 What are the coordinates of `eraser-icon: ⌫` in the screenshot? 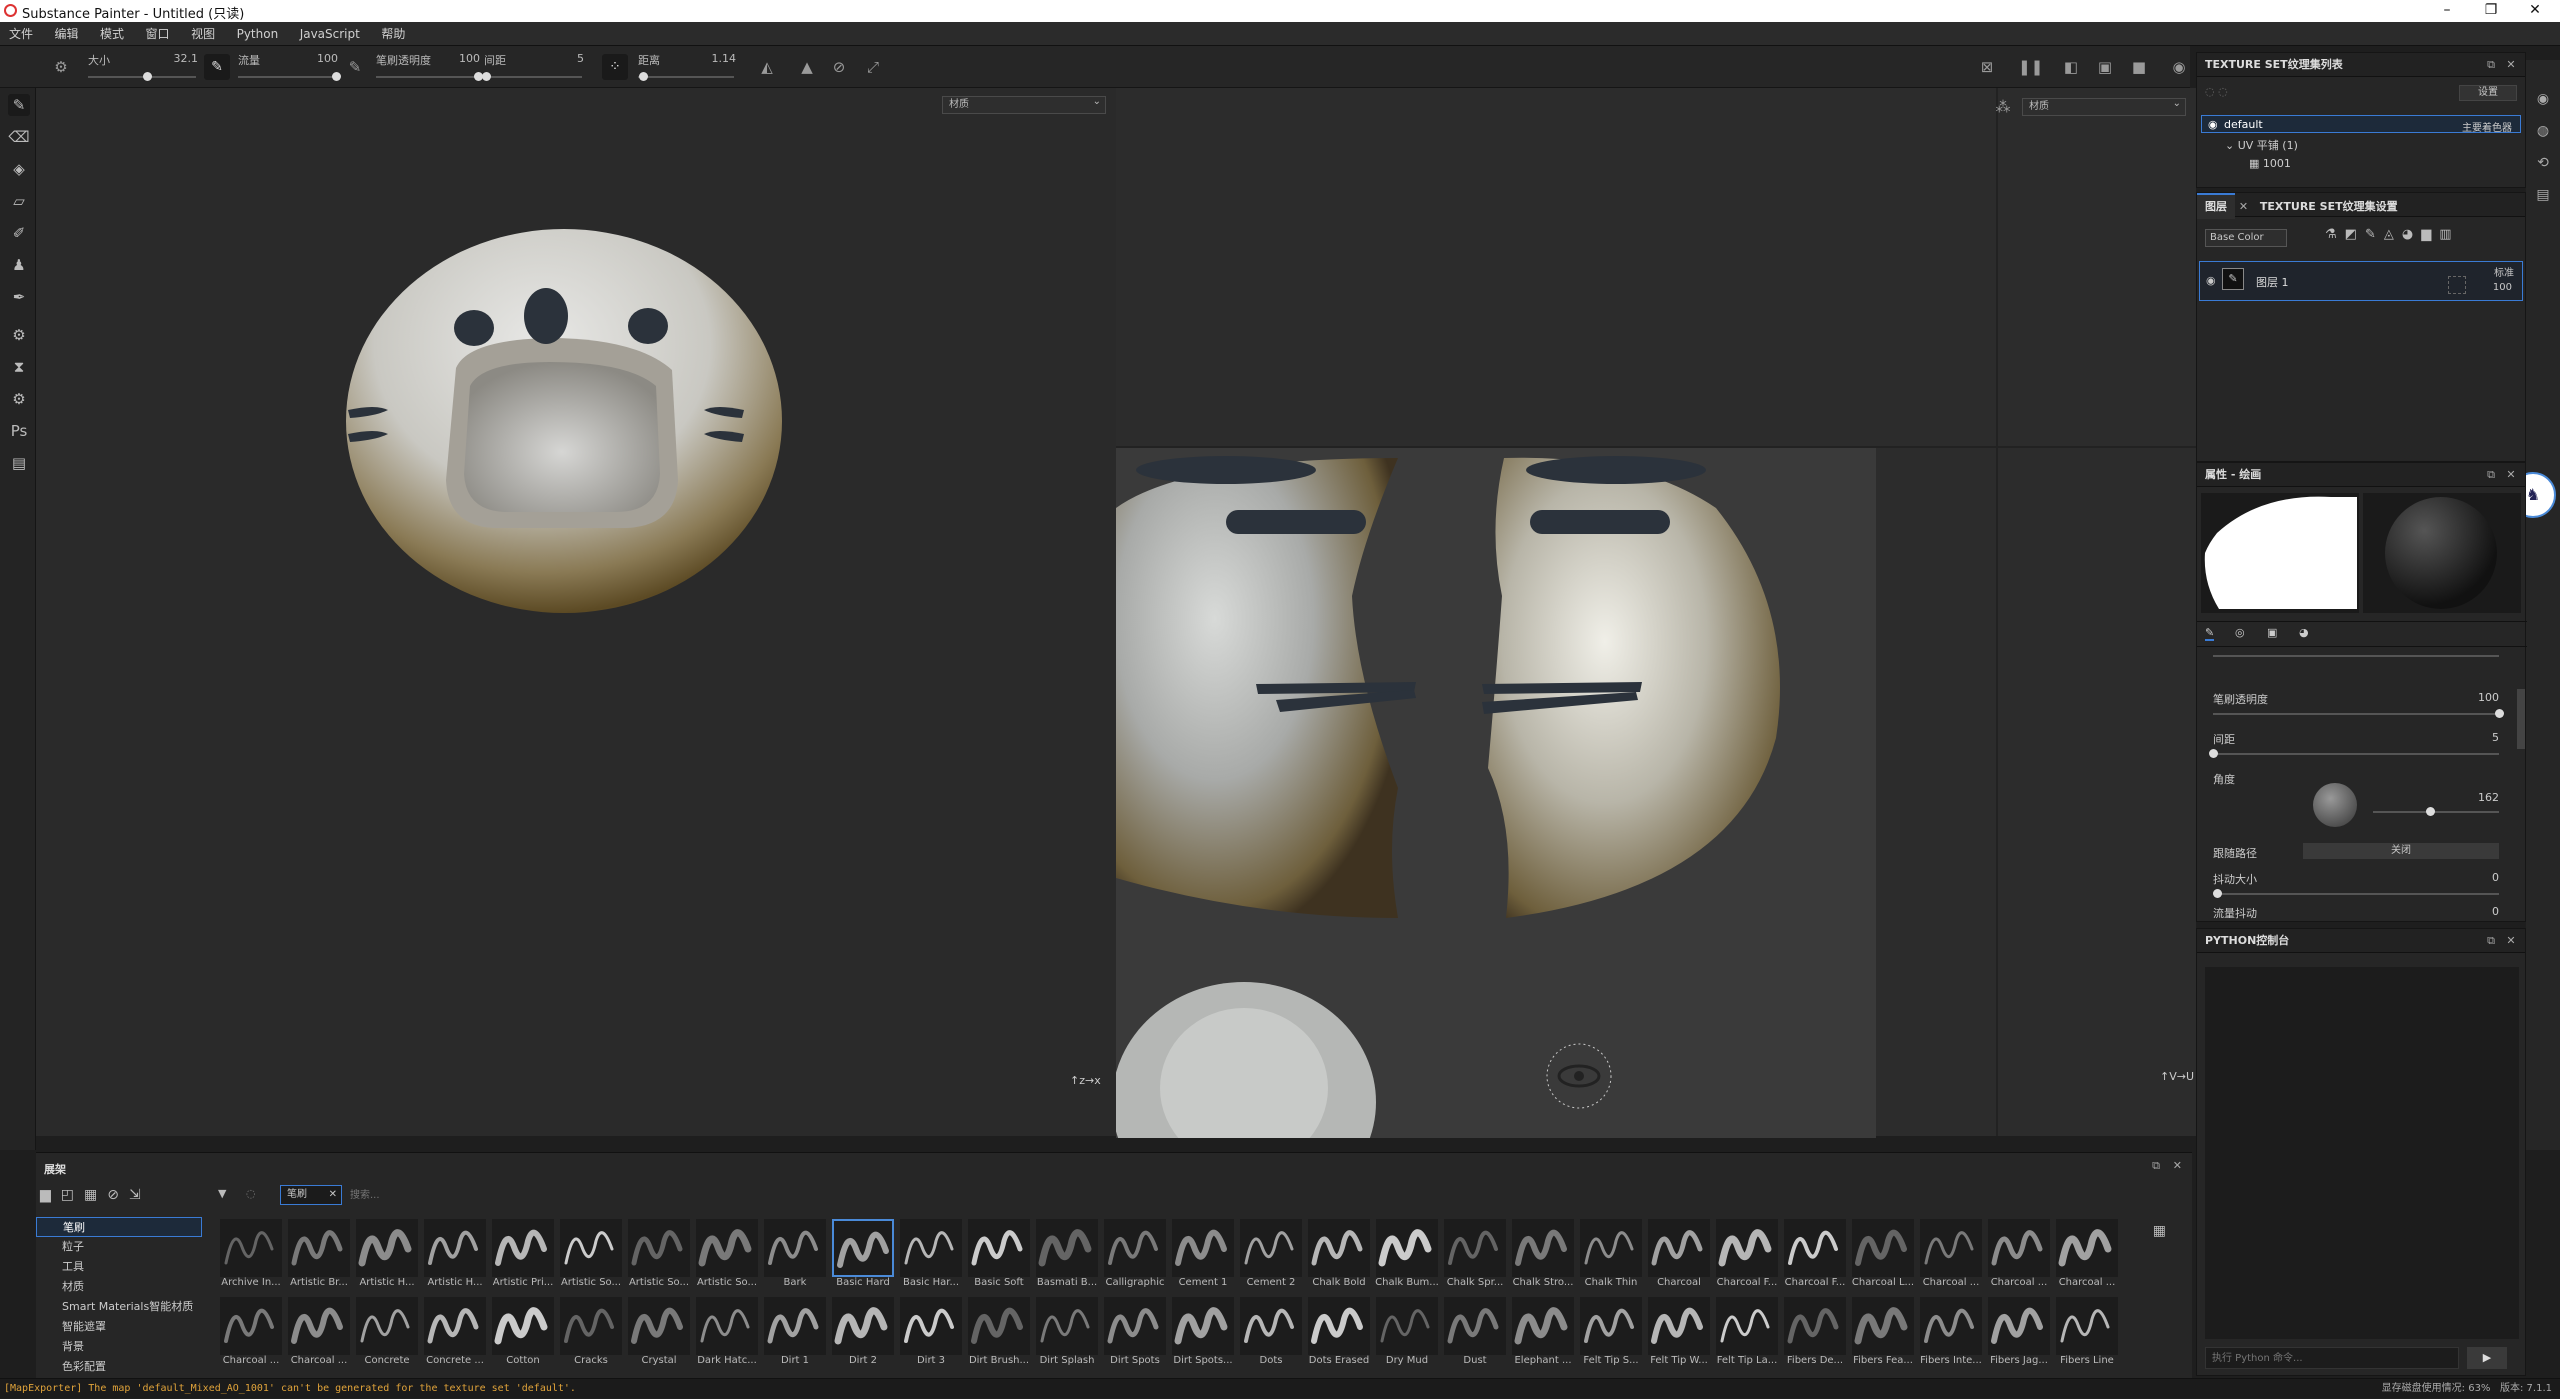 It's located at (19, 137).